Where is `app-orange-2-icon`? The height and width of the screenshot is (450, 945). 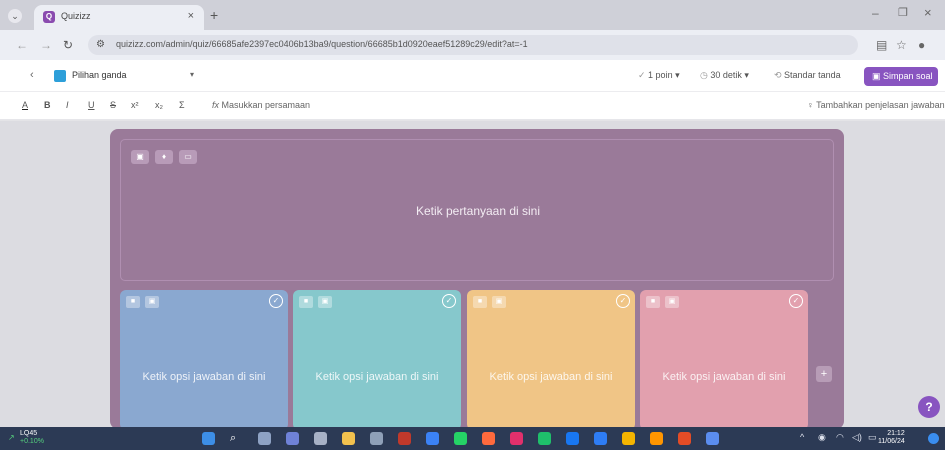
app-orange-2-icon is located at coordinates (684, 438).